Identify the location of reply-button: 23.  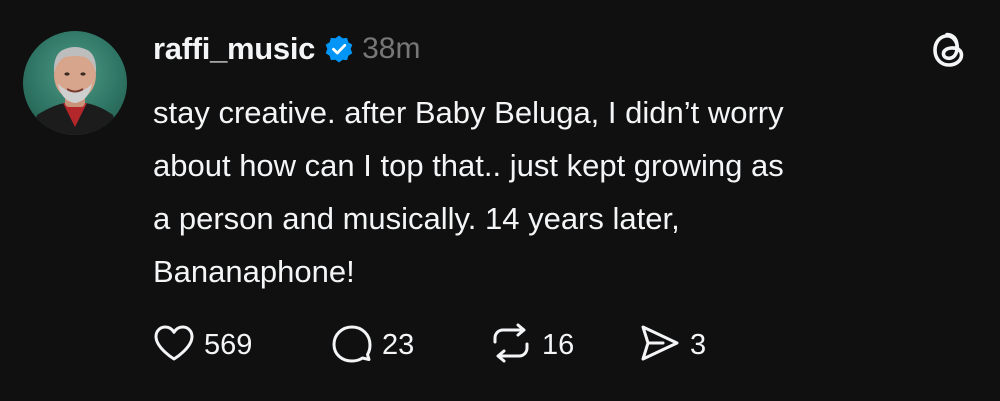
(410, 345).